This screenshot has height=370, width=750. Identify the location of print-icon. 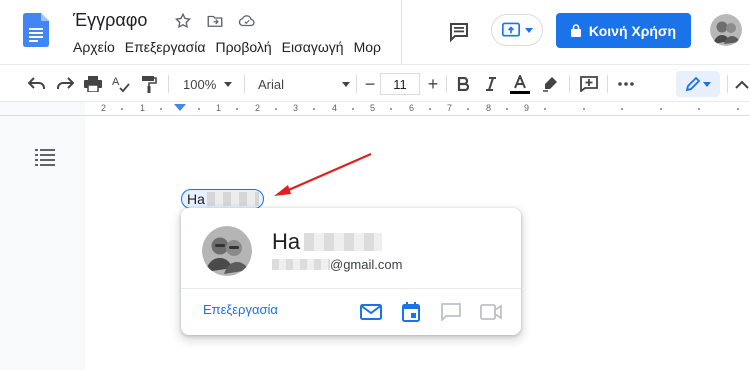
(93, 84).